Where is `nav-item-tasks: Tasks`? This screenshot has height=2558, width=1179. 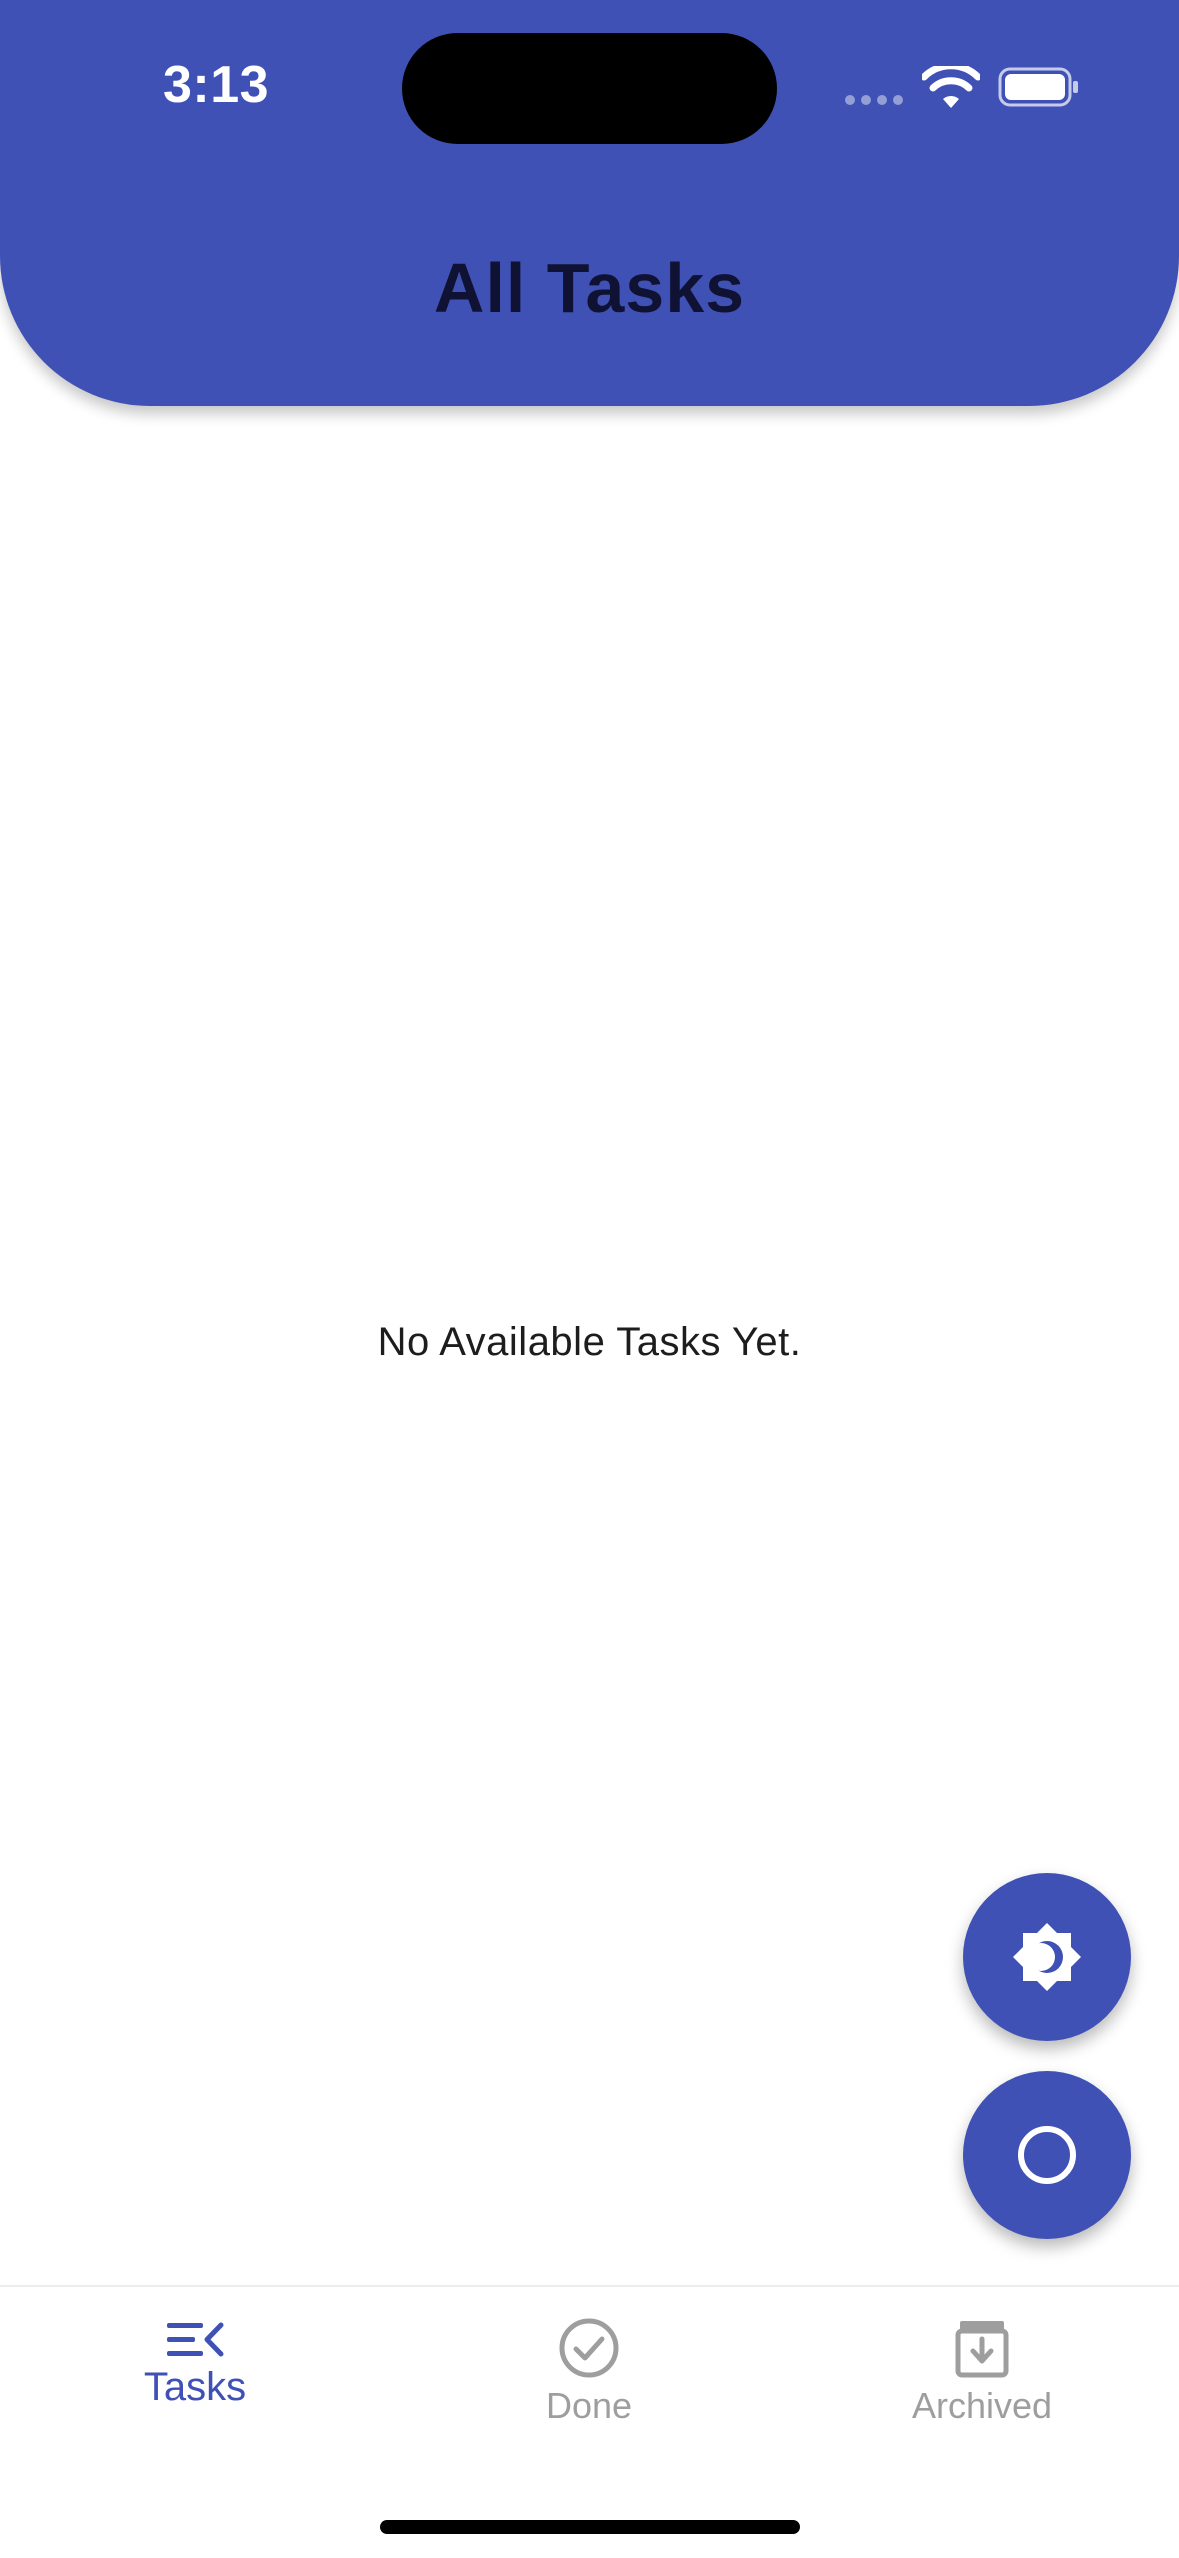 nav-item-tasks: Tasks is located at coordinates (195, 2382).